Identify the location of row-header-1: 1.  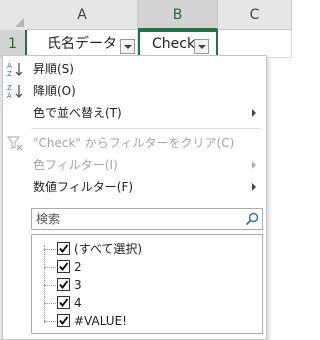
(13, 44).